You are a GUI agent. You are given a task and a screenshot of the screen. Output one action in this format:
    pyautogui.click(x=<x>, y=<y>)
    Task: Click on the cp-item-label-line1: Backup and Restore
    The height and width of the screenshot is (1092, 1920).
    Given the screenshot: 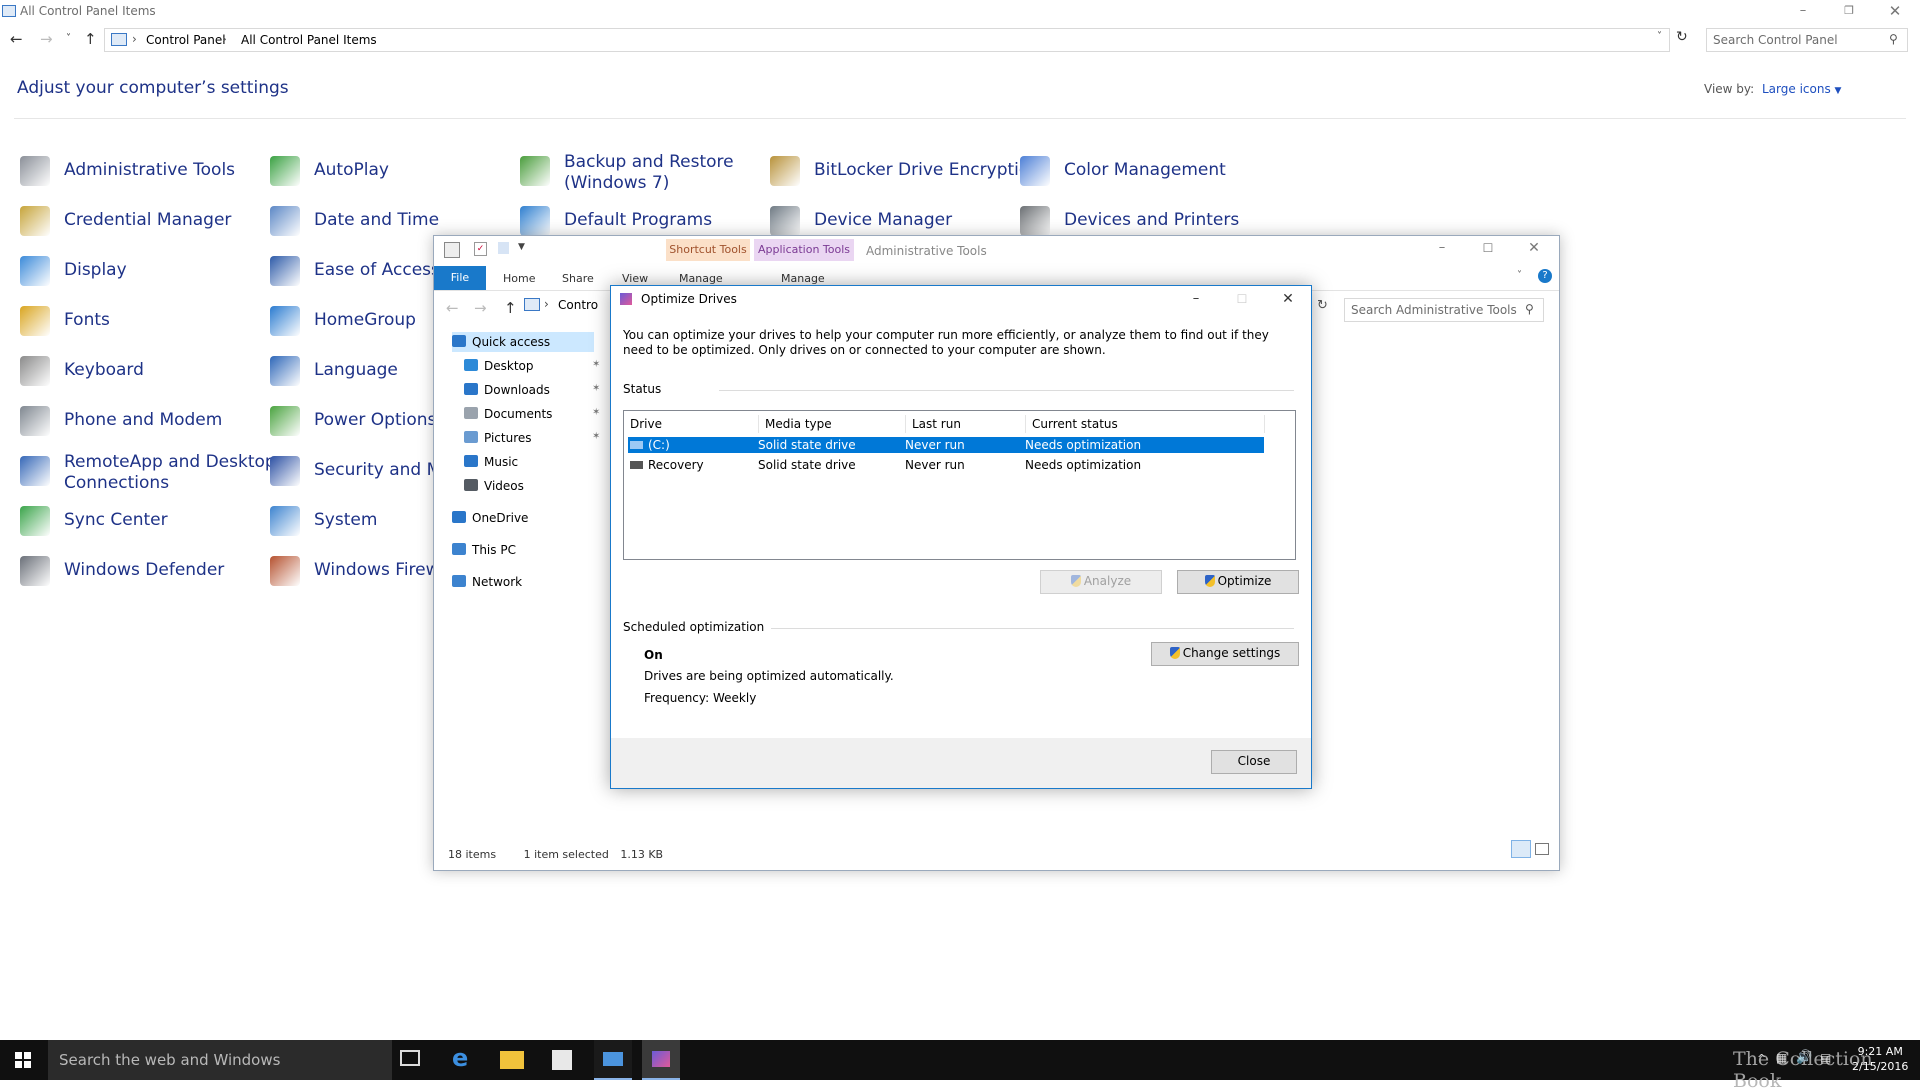 What is the action you would take?
    pyautogui.click(x=649, y=162)
    